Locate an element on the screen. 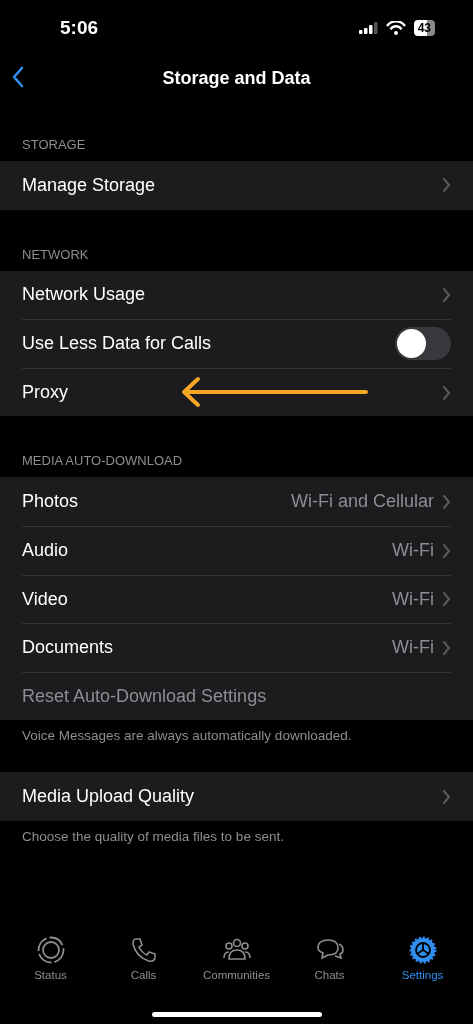 This screenshot has width=473, height=1024. row-label: Media Upload Quality is located at coordinates (108, 797).